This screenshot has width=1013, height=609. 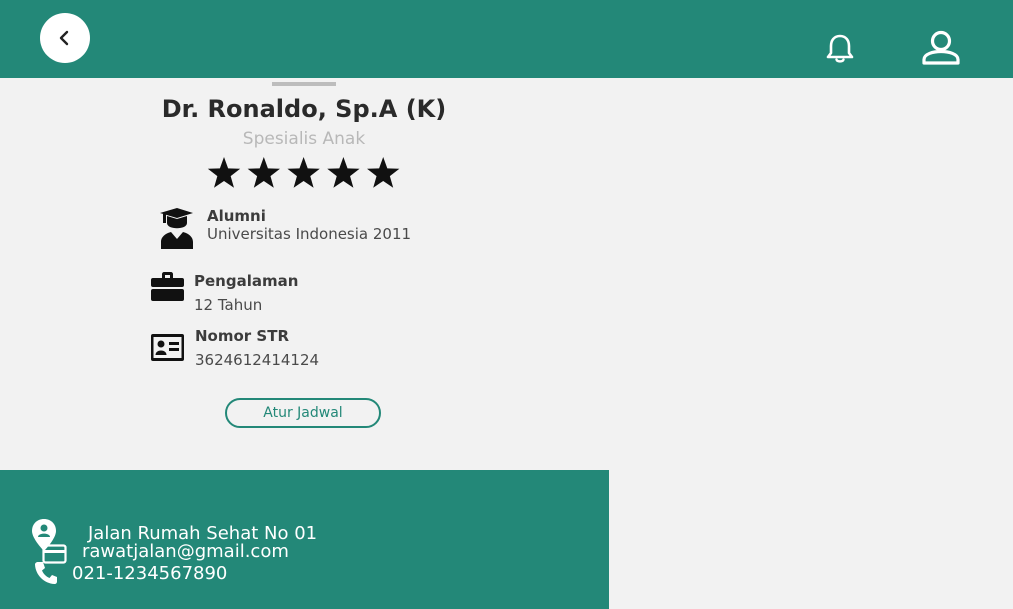 I want to click on star-rating, so click(x=304, y=174).